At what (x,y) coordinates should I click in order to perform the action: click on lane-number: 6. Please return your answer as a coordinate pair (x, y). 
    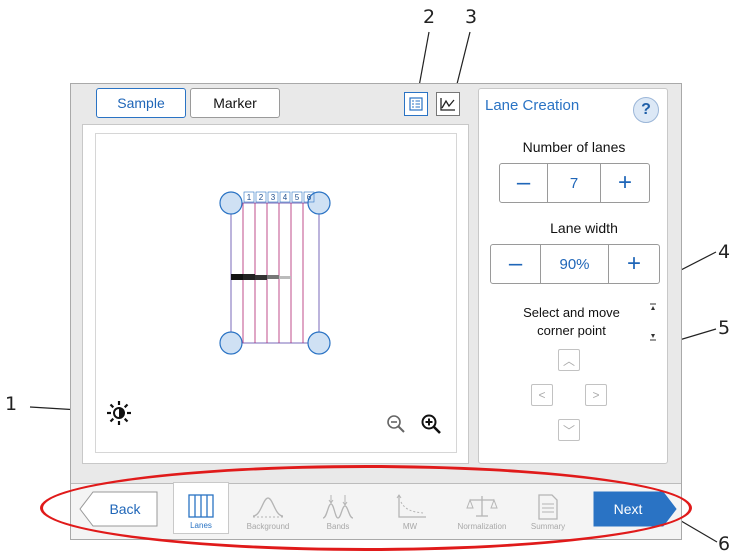
    Looking at the image, I should click on (309, 197).